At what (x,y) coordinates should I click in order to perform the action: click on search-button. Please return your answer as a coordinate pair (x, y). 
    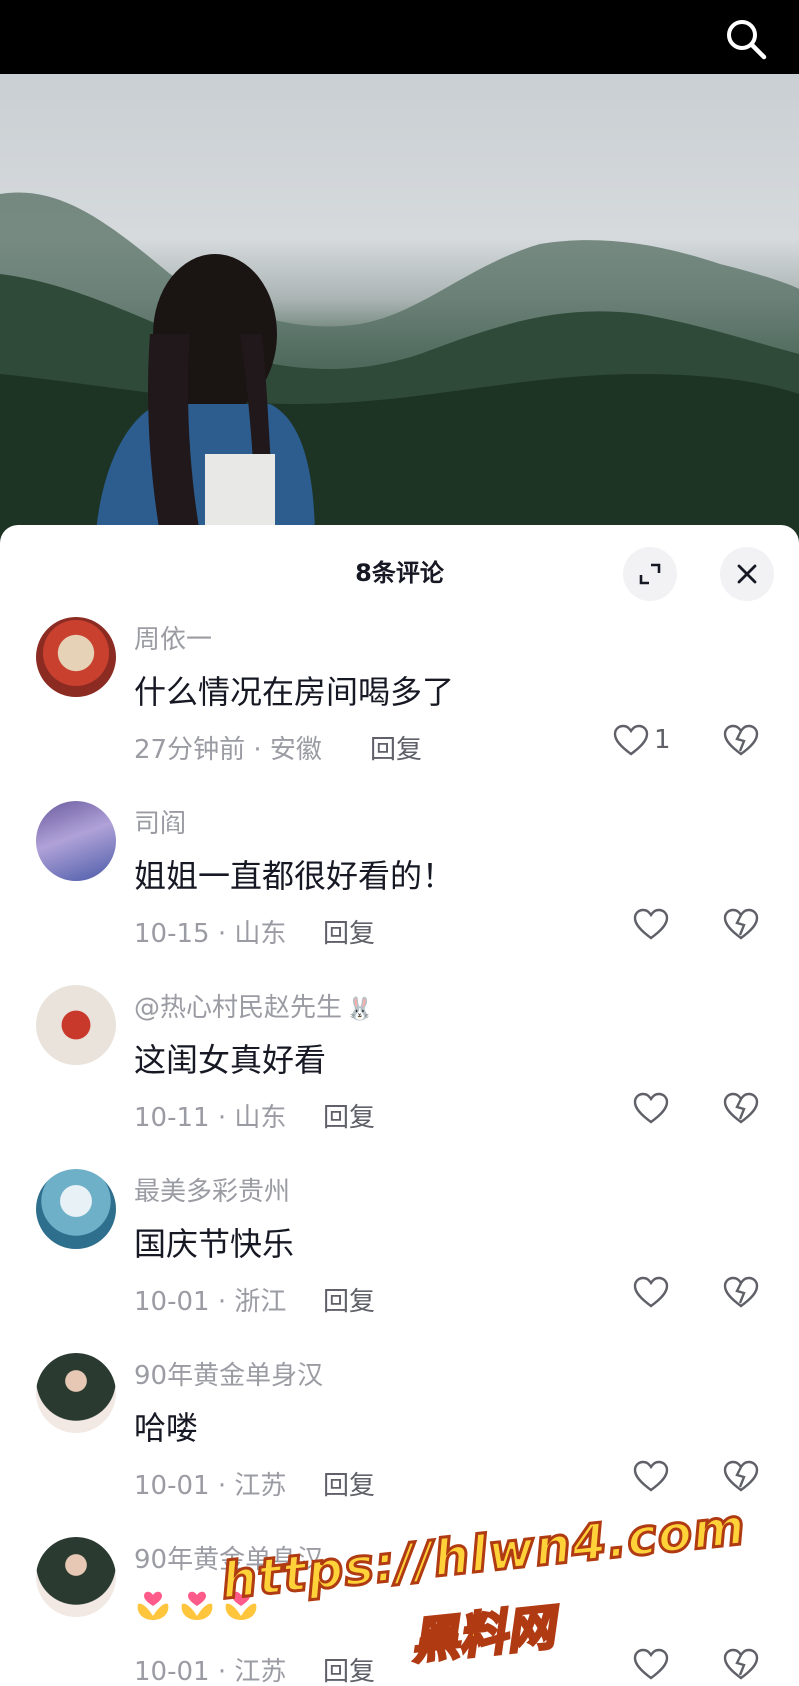
    Looking at the image, I should click on (746, 39).